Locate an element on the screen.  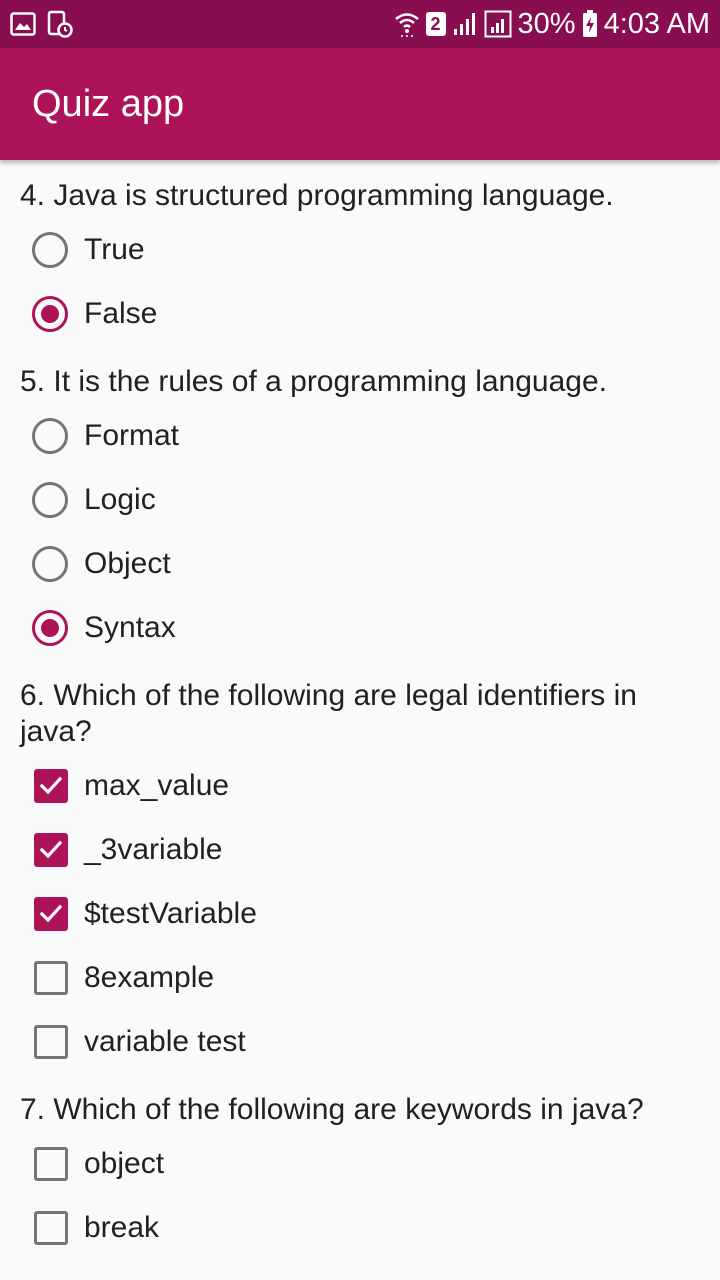
screen-timer-icon is located at coordinates (60, 24).